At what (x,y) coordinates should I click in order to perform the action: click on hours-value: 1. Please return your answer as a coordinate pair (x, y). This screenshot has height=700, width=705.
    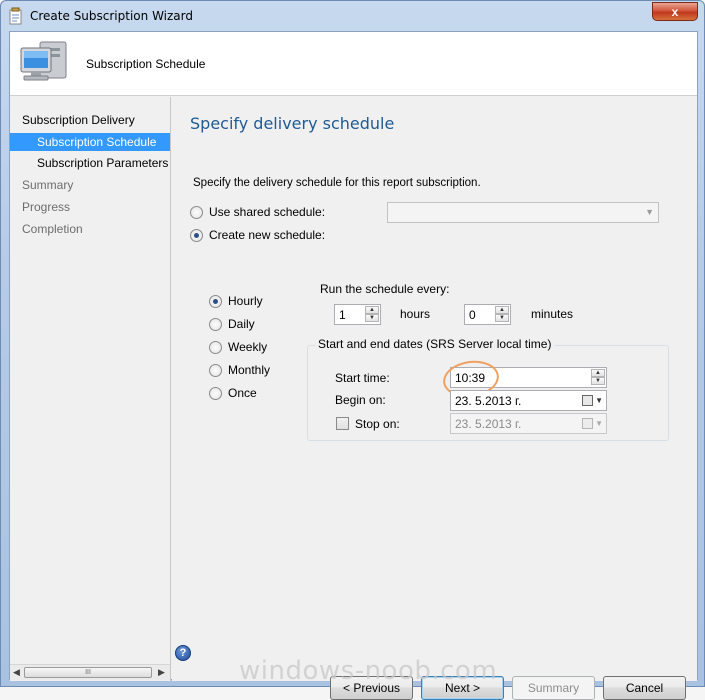
    Looking at the image, I should click on (342, 315).